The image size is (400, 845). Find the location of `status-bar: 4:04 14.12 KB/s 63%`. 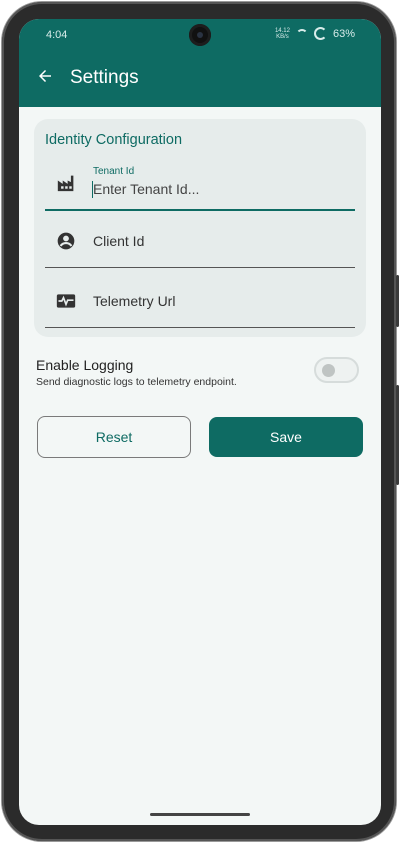

status-bar: 4:04 14.12 KB/s 63% is located at coordinates (200, 34).